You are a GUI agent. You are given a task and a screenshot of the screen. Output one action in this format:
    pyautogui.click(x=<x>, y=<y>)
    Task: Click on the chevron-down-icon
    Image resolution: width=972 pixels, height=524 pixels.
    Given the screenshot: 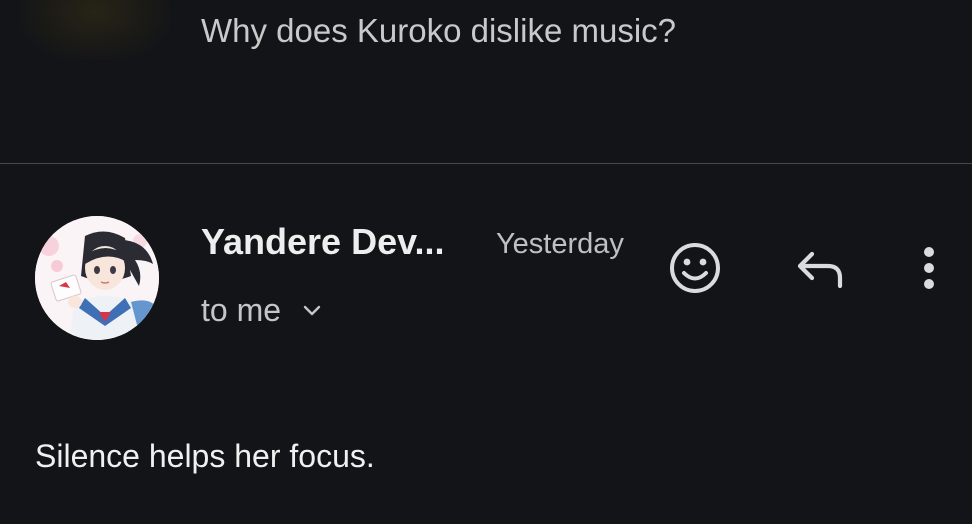 What is the action you would take?
    pyautogui.click(x=312, y=310)
    